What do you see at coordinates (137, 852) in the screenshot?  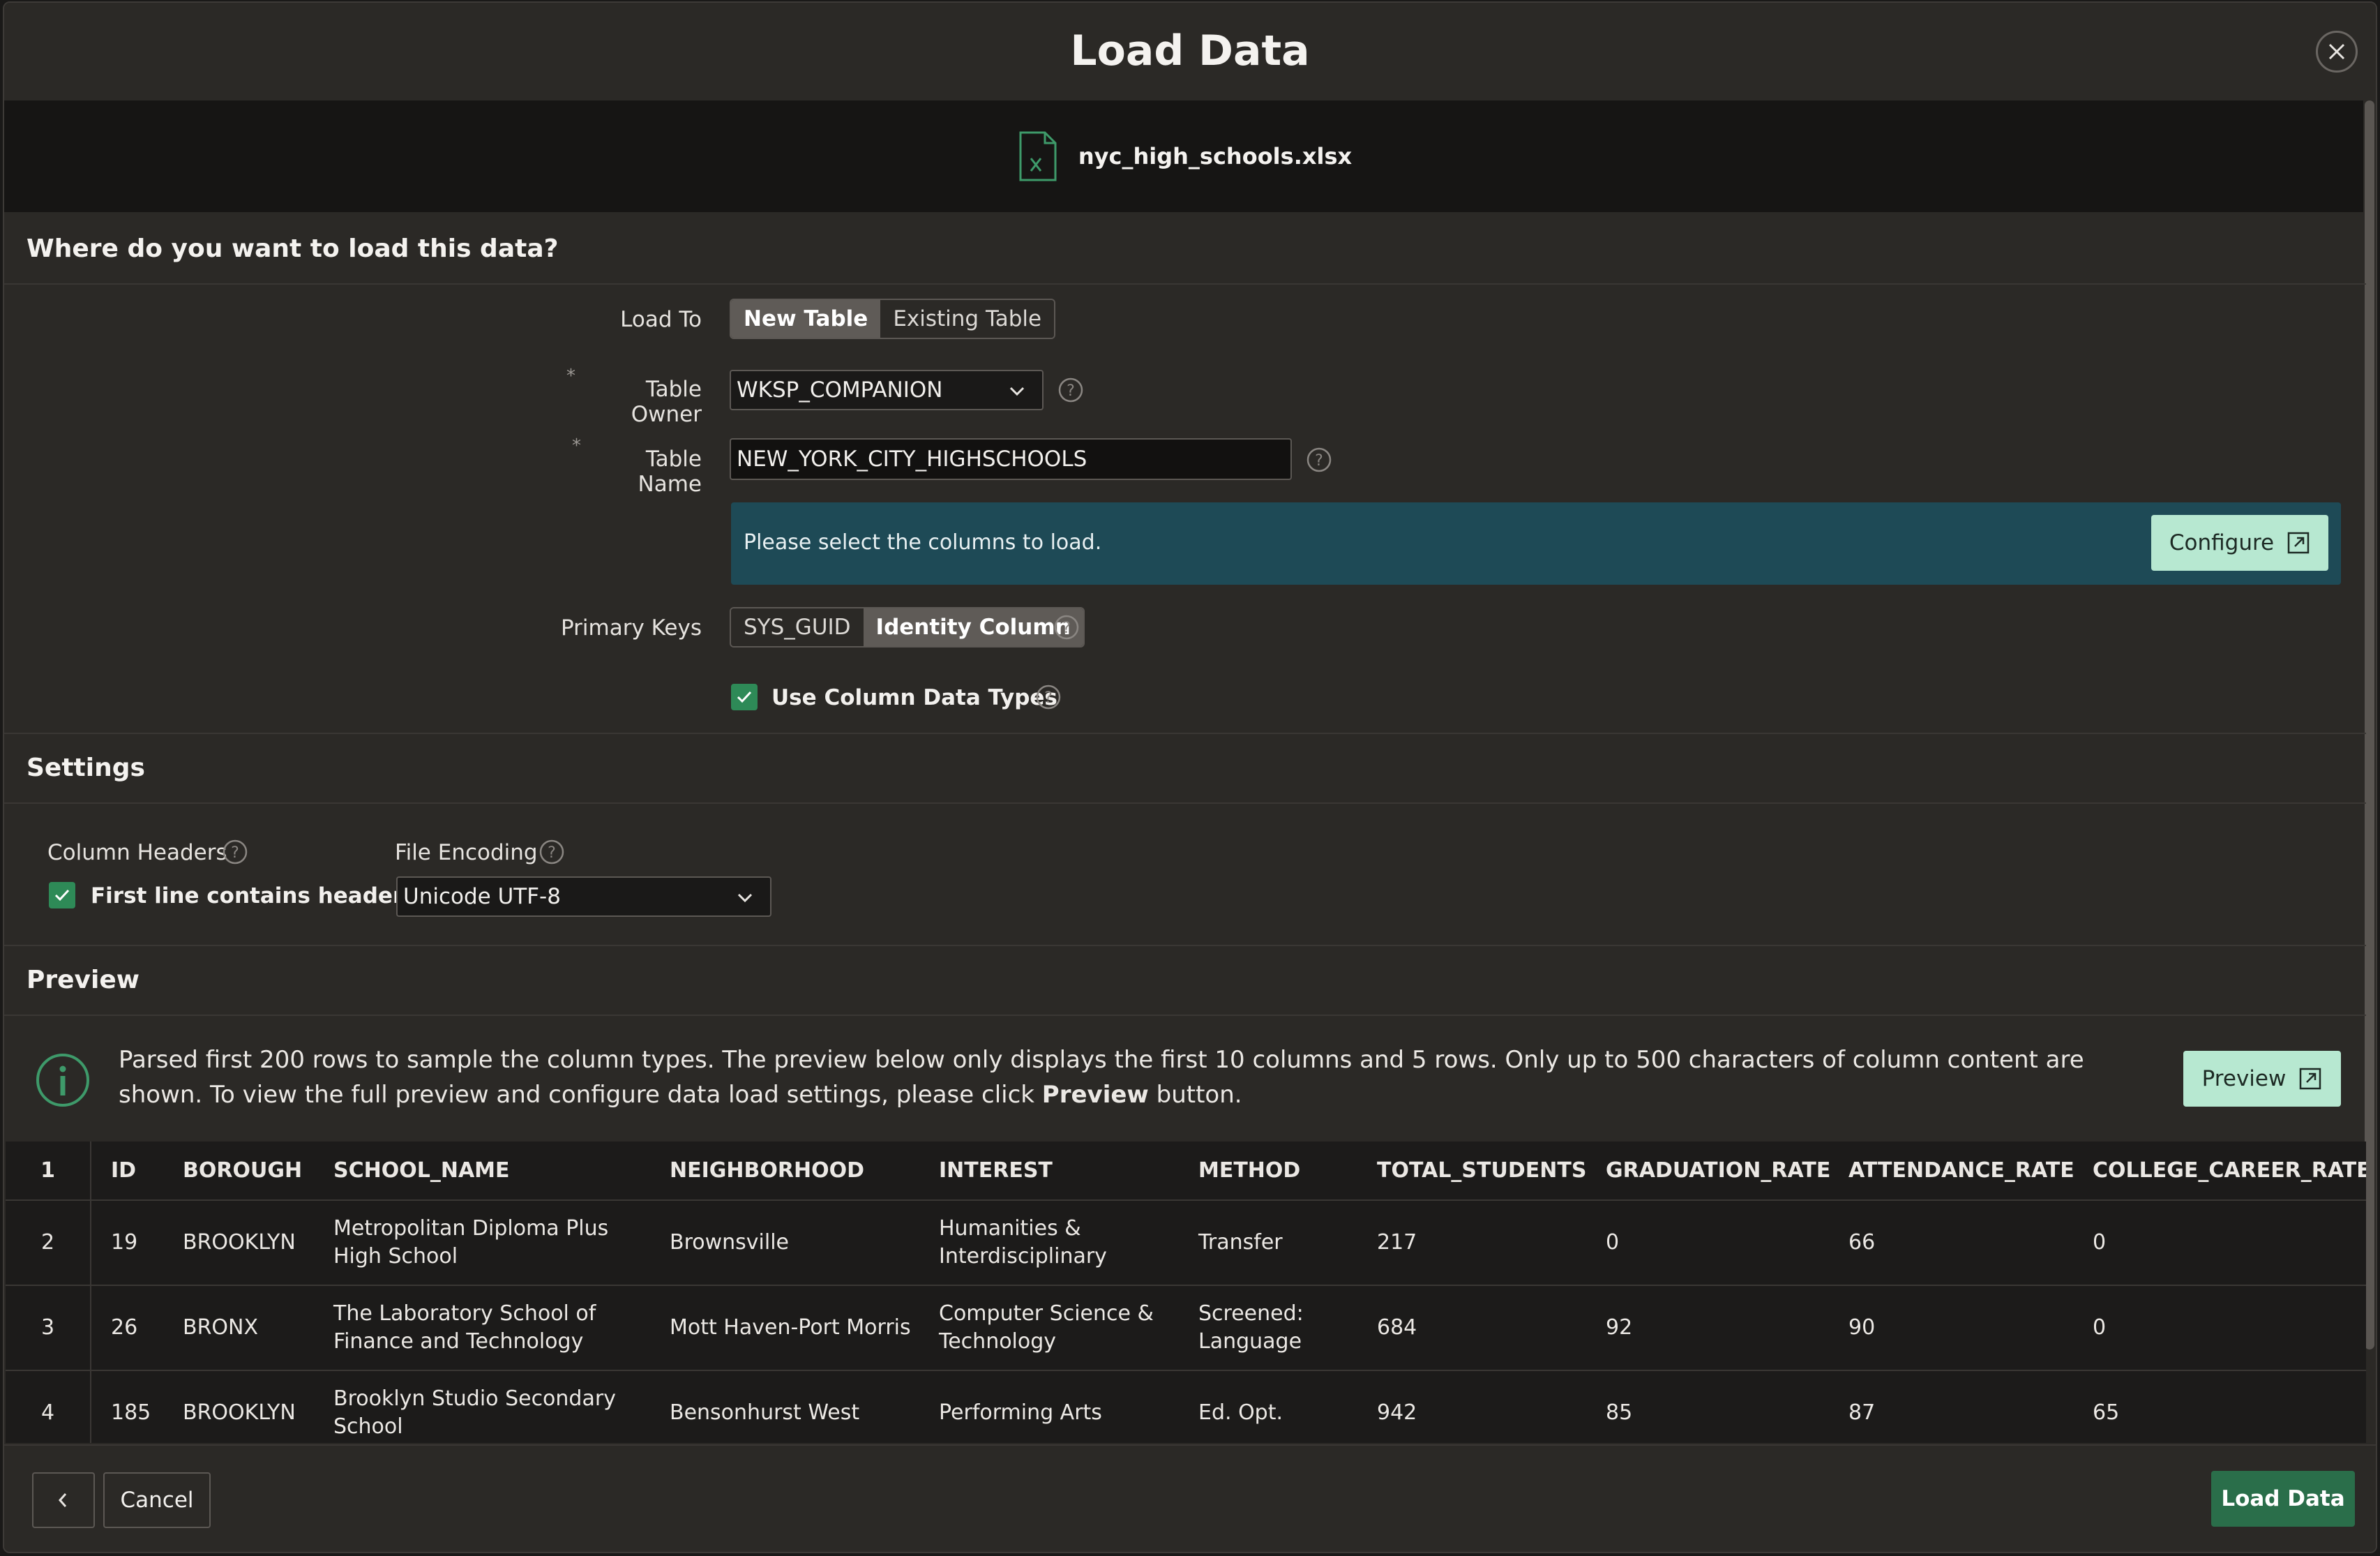 I see `column-headers-label: Column Headers` at bounding box center [137, 852].